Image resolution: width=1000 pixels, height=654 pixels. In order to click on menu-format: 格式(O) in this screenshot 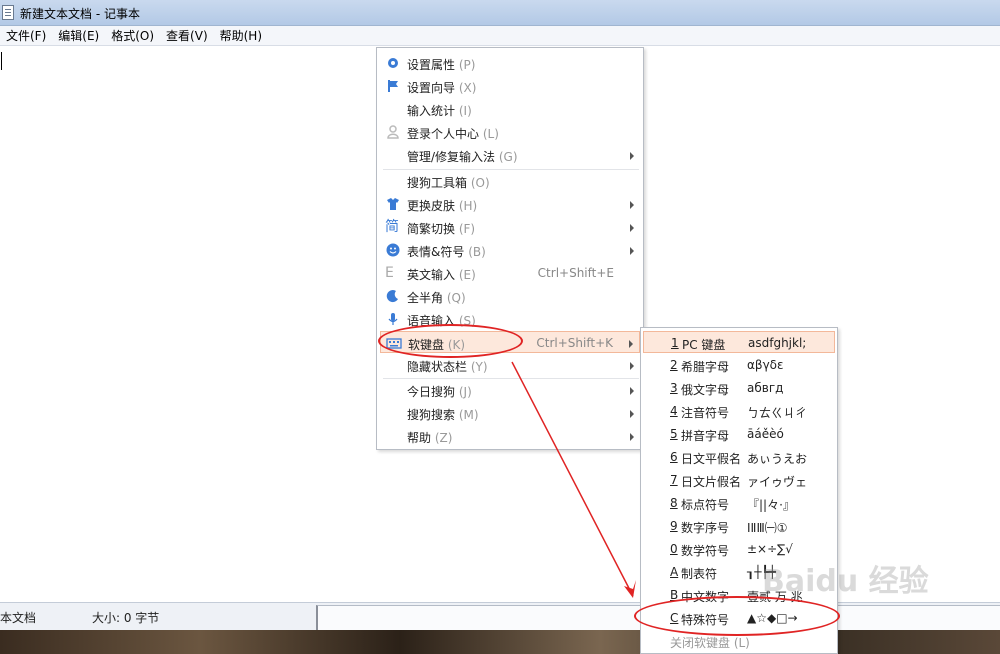, I will do `click(132, 35)`.